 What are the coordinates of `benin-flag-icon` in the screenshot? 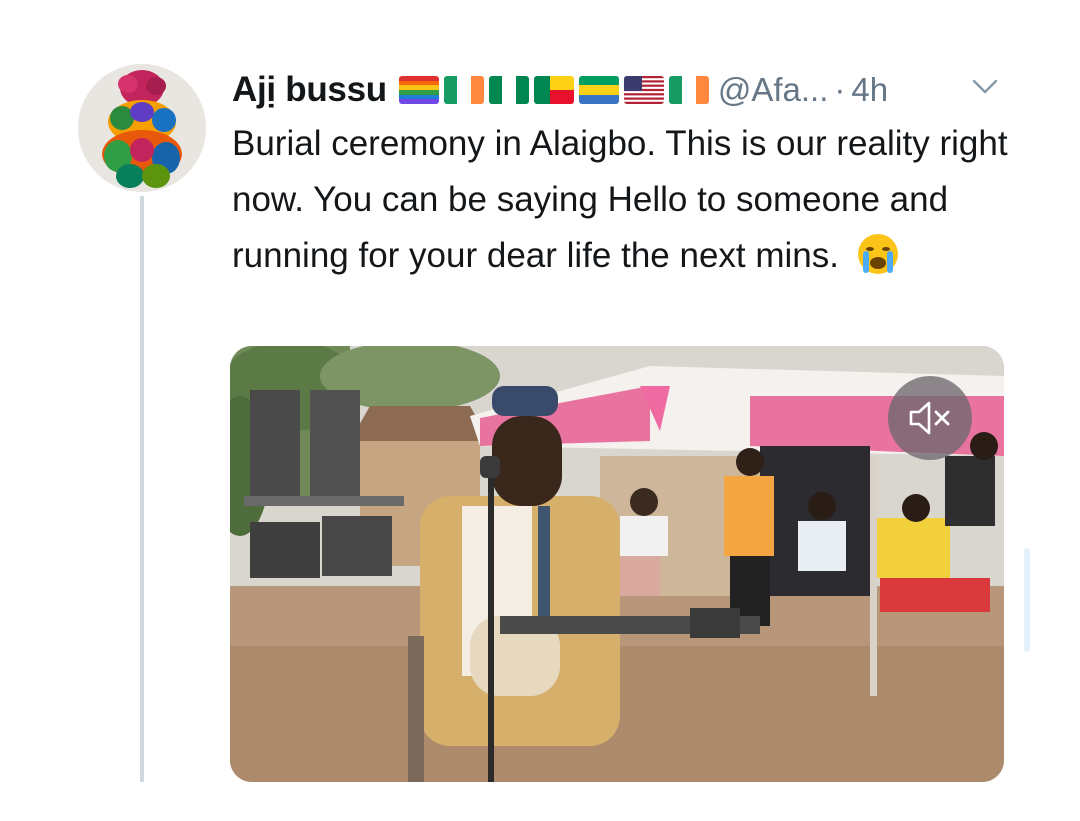 It's located at (553, 90).